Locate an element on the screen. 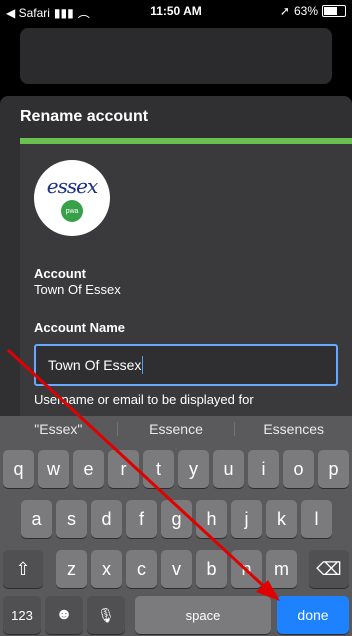 The image size is (352, 636). done-key: done is located at coordinates (313, 615).